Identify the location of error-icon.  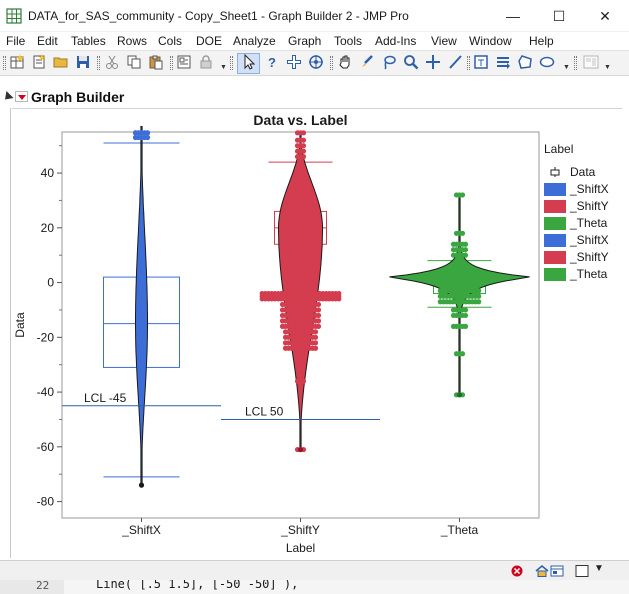
(517, 571).